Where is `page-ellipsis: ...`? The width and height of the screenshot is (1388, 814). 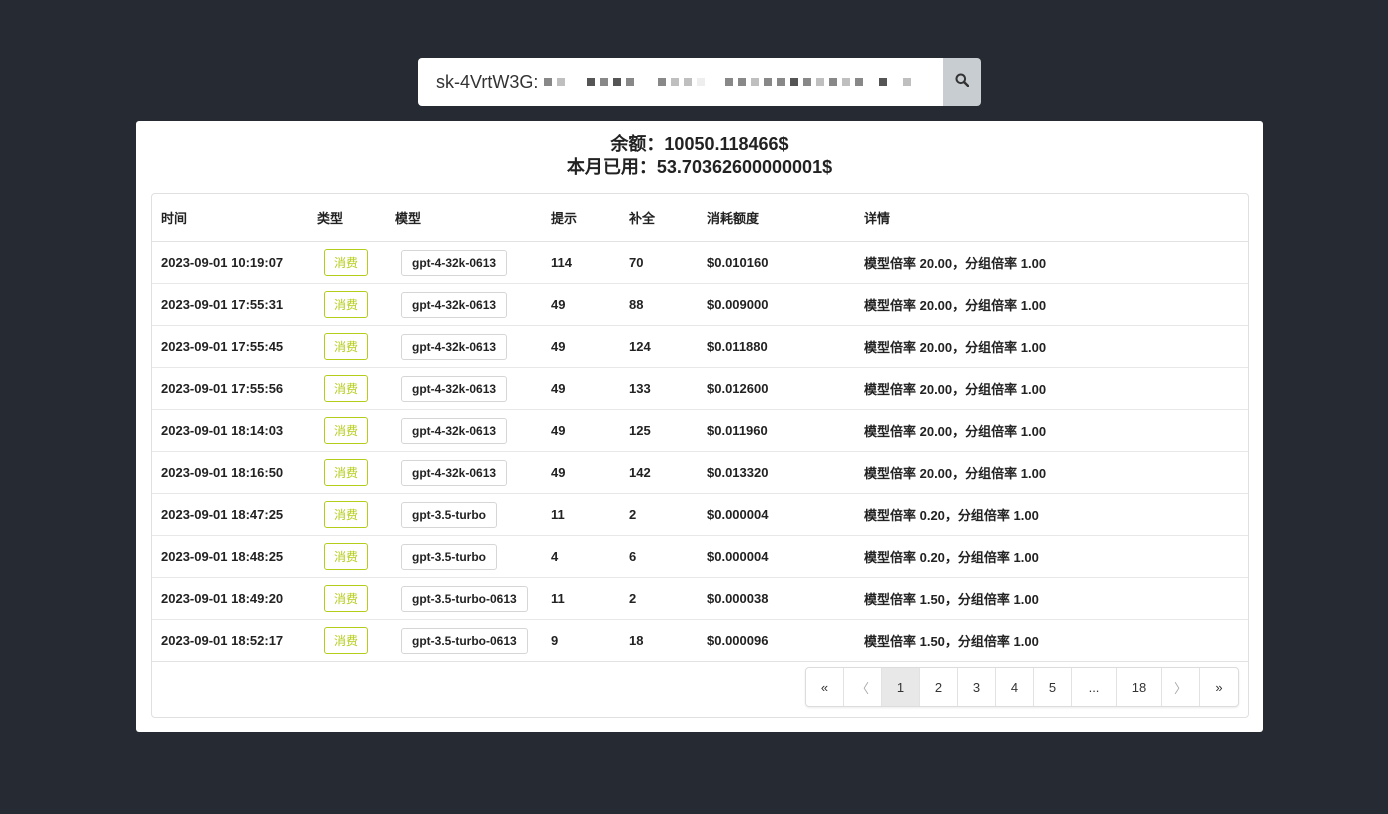
page-ellipsis: ... is located at coordinates (1094, 687).